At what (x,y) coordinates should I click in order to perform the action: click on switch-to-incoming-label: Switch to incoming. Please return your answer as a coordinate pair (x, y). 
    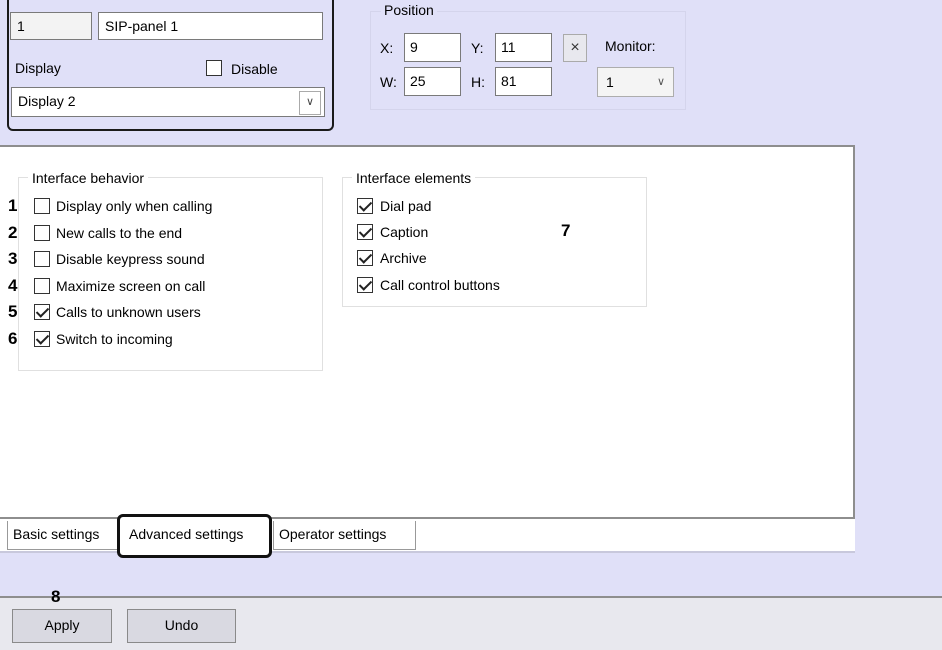
    Looking at the image, I should click on (114, 339).